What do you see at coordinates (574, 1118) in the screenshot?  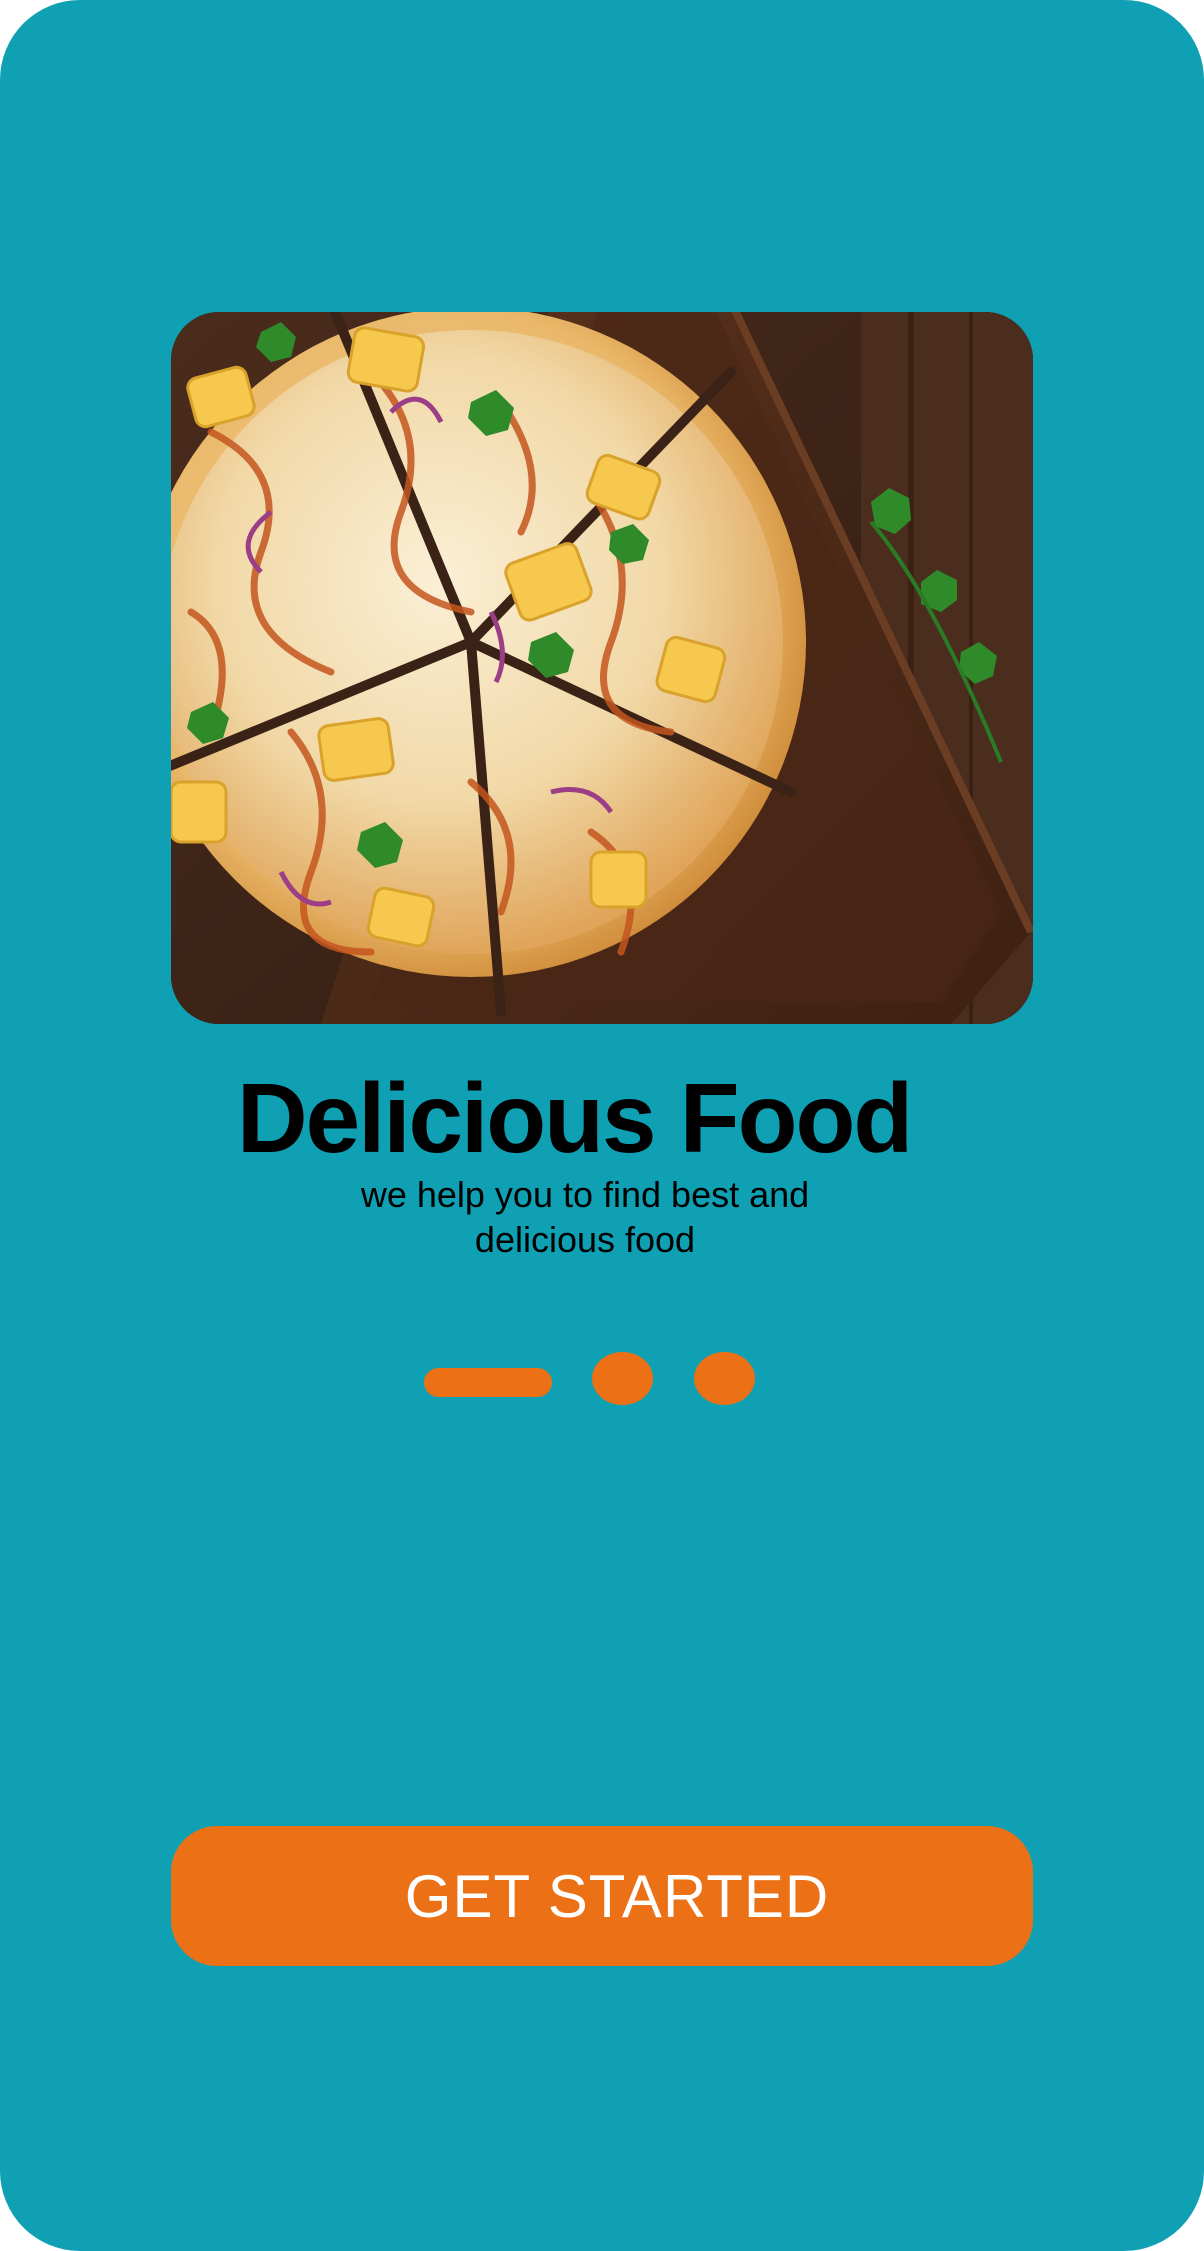 I see `page-title: Delicious Food` at bounding box center [574, 1118].